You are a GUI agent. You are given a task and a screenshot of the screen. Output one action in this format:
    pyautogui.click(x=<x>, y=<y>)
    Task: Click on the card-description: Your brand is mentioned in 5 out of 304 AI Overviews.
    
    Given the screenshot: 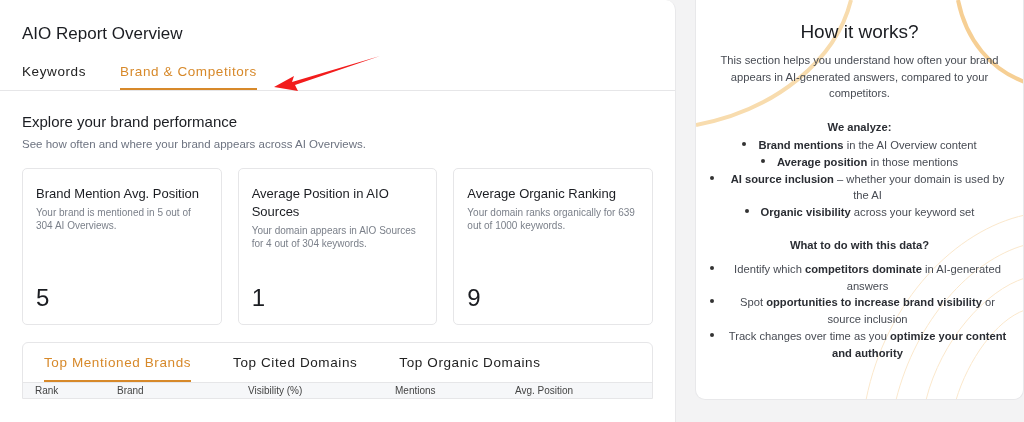 What is the action you would take?
    pyautogui.click(x=114, y=219)
    